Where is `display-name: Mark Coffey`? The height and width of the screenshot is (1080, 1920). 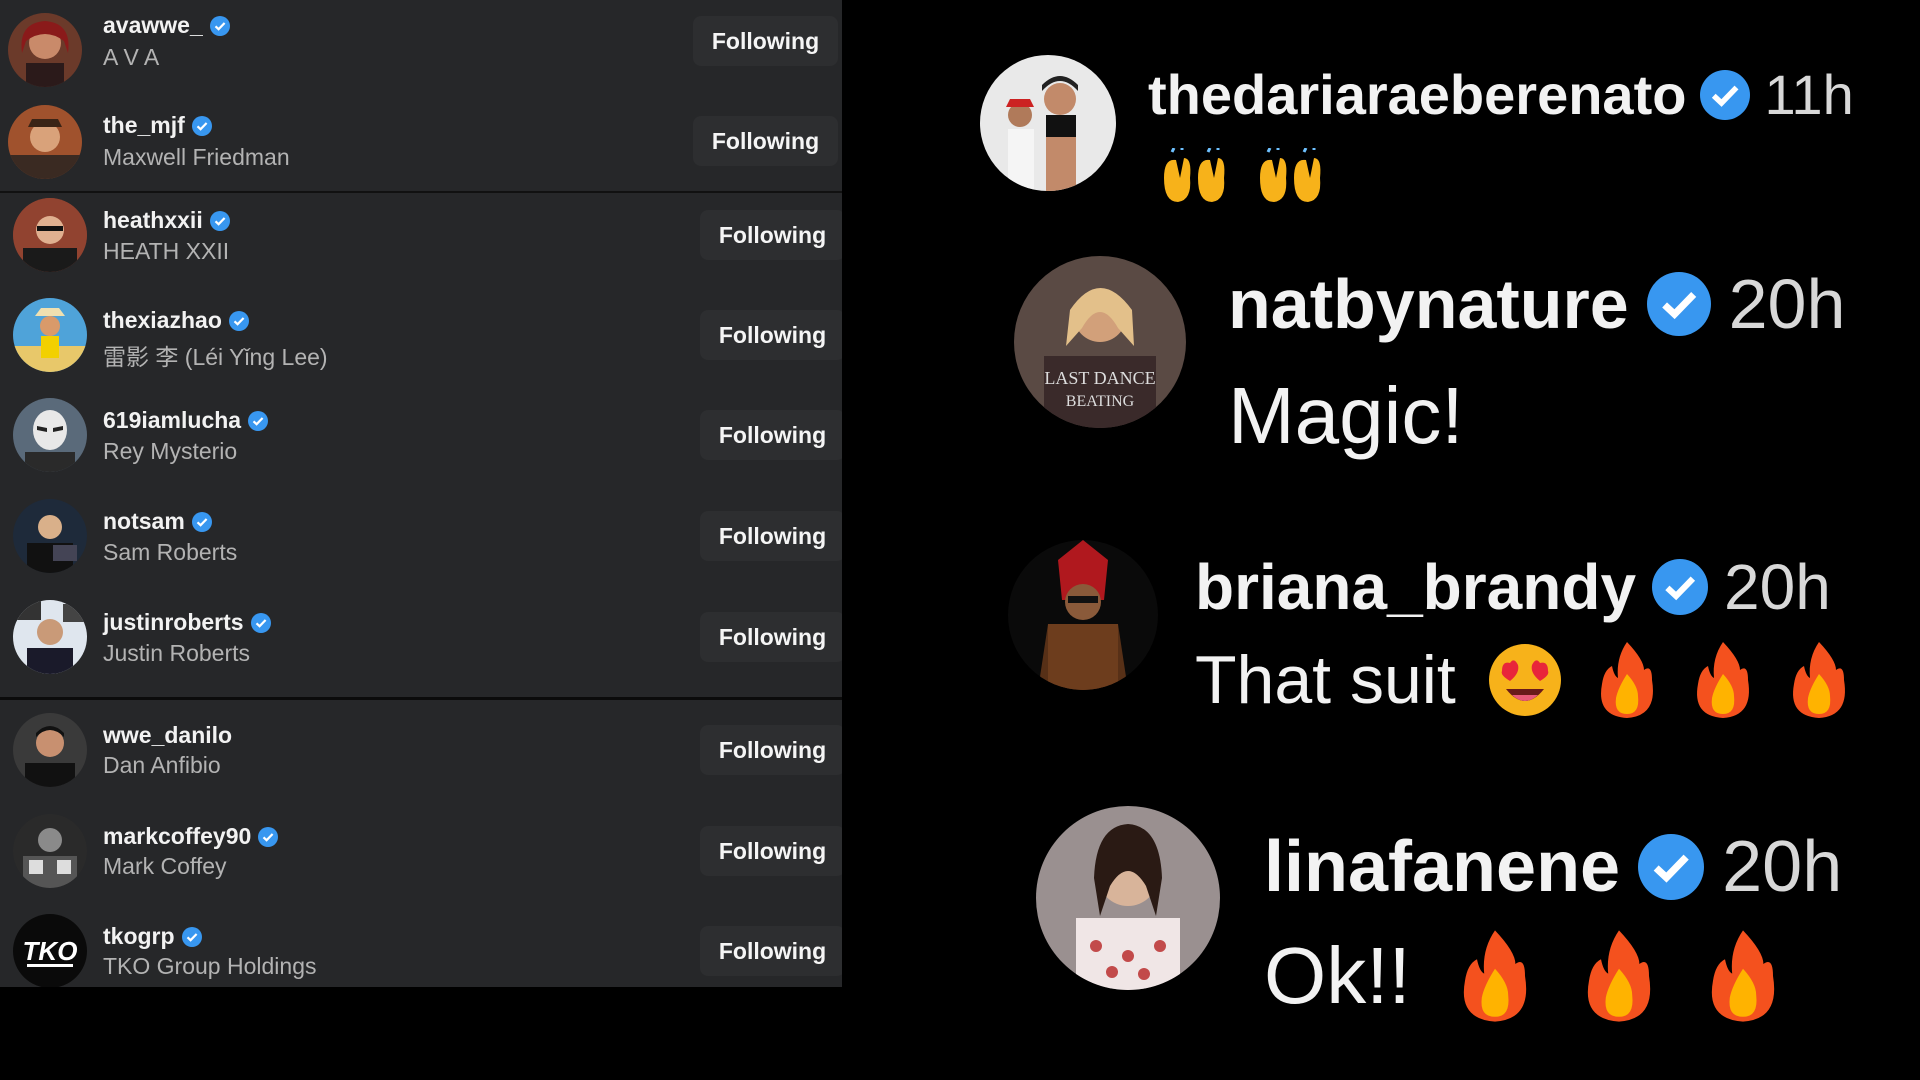 display-name: Mark Coffey is located at coordinates (165, 866).